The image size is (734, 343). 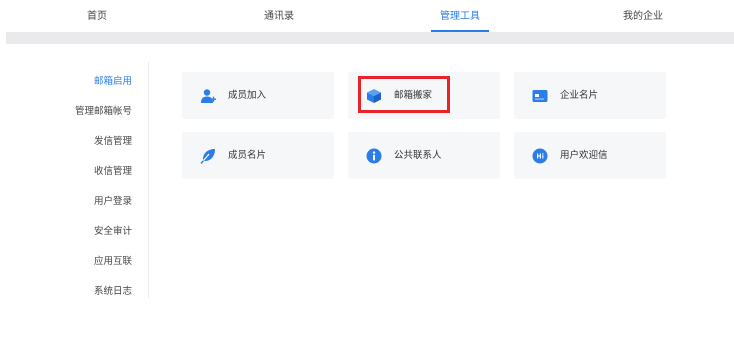 What do you see at coordinates (367, 16) in the screenshot?
I see `top-navigation: 首页 通讯录 管理工具 我的企业` at bounding box center [367, 16].